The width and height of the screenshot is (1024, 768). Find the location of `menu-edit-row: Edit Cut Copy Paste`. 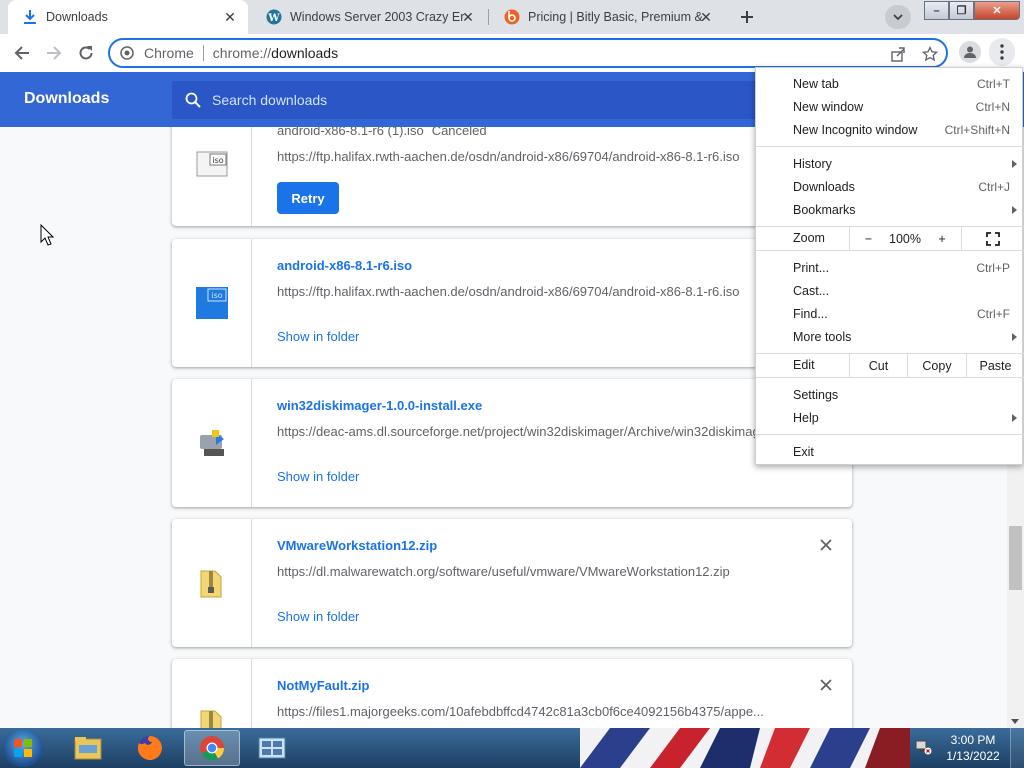

menu-edit-row: Edit Cut Copy Paste is located at coordinates (890, 365).